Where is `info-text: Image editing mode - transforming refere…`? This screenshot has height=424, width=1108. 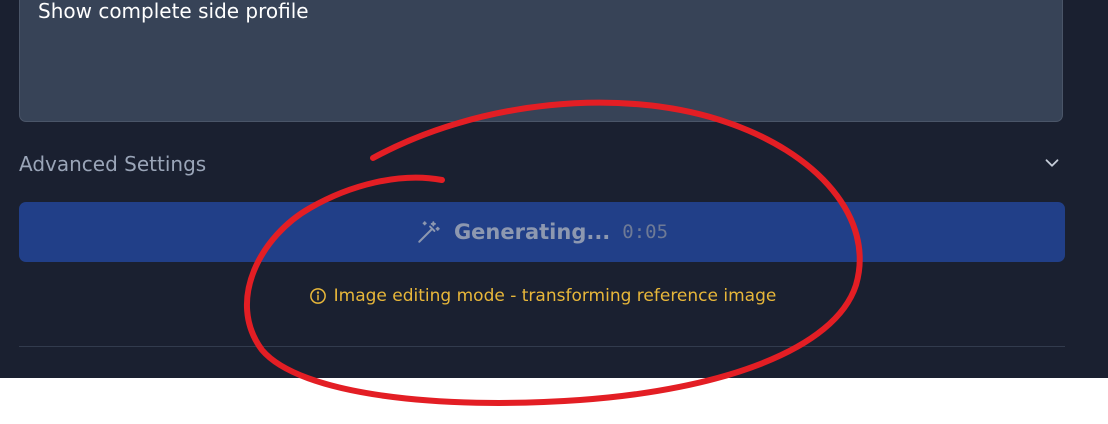 info-text: Image editing mode - transforming refere… is located at coordinates (555, 296).